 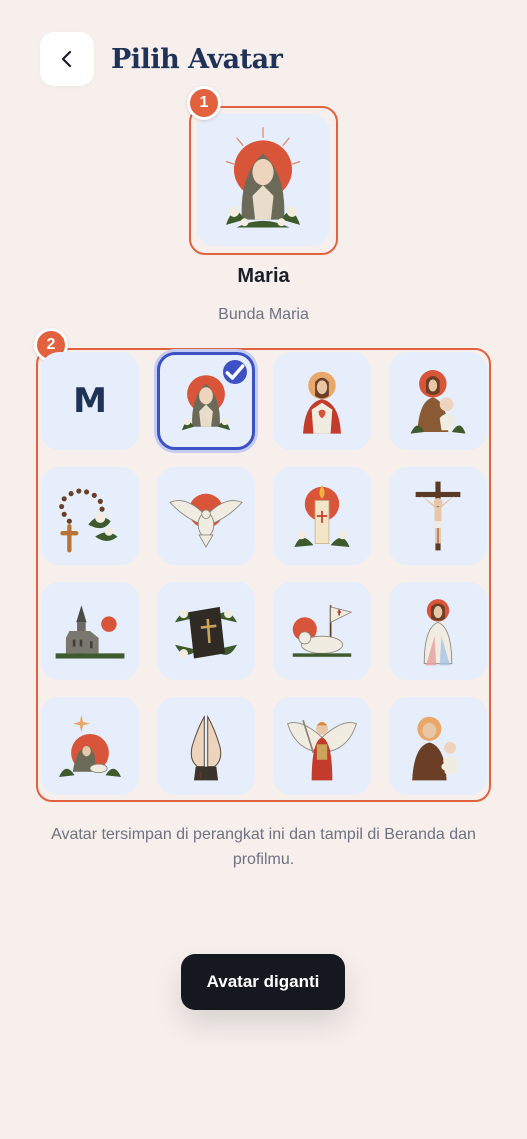 I want to click on avatar-option-divine-mercy, so click(x=438, y=631).